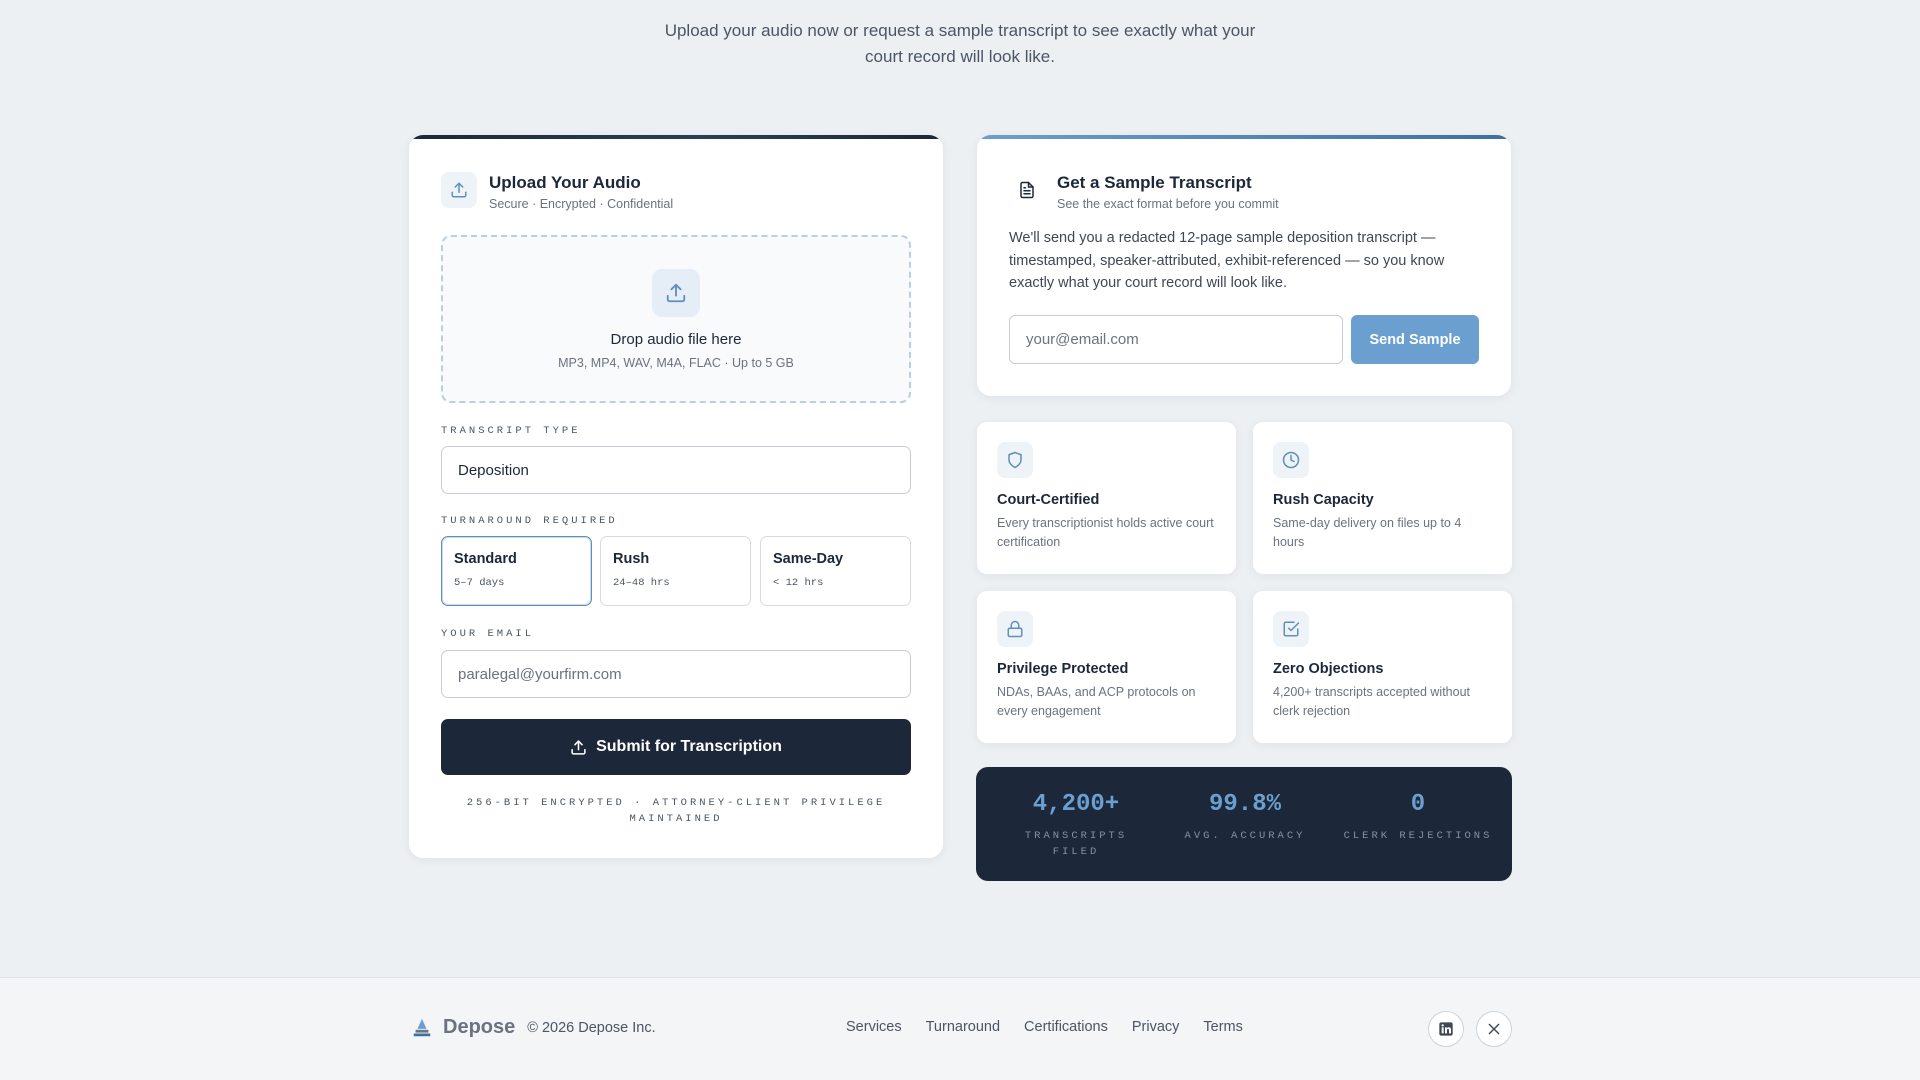  What do you see at coordinates (1076, 825) in the screenshot?
I see `stat-transcripts: 4,200+ TRANSCRIPTS FILED` at bounding box center [1076, 825].